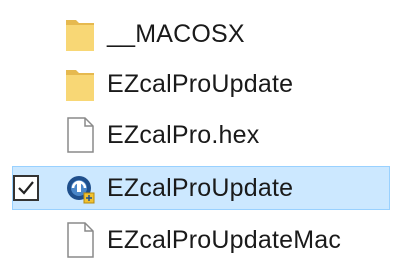 This screenshot has width=395, height=263. I want to click on select-checkbox, so click(26, 188).